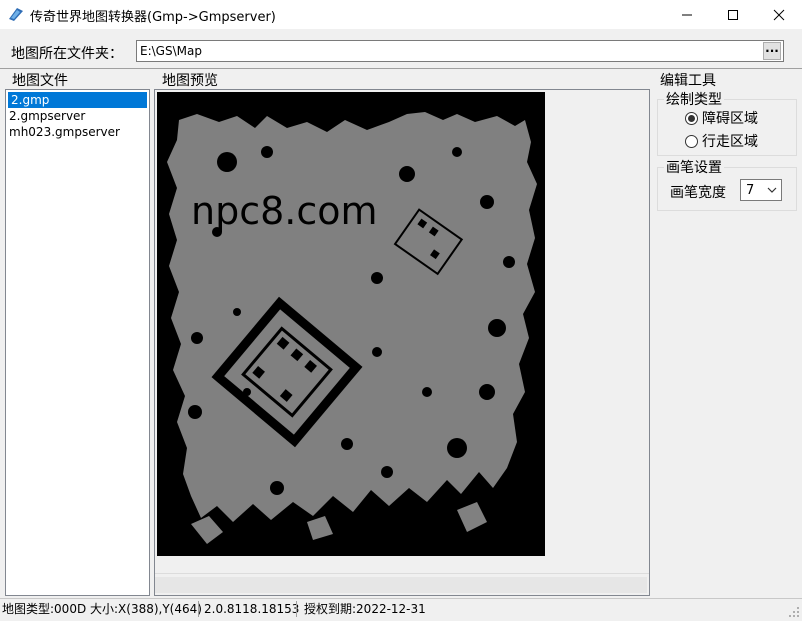 The height and width of the screenshot is (621, 802). I want to click on brush-width-select: 7, so click(761, 190).